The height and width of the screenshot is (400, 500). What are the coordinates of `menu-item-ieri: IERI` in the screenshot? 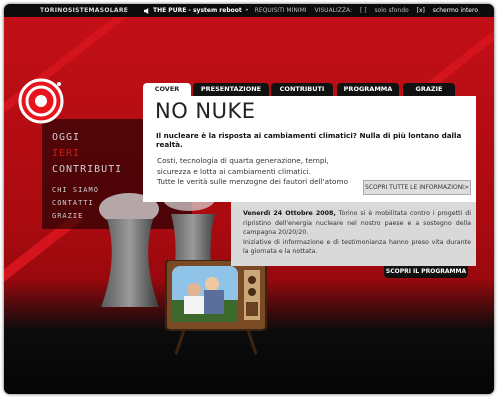 It's located at (87, 154).